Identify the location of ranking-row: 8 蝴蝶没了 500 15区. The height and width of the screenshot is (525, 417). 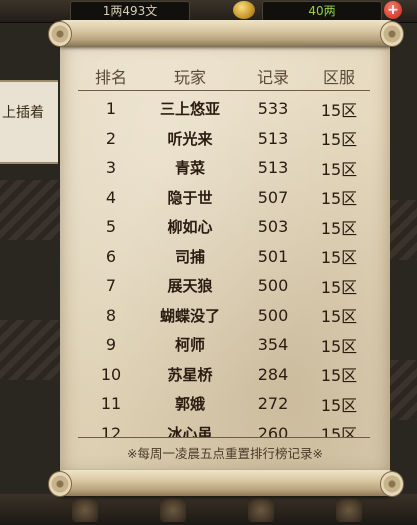
(225, 315).